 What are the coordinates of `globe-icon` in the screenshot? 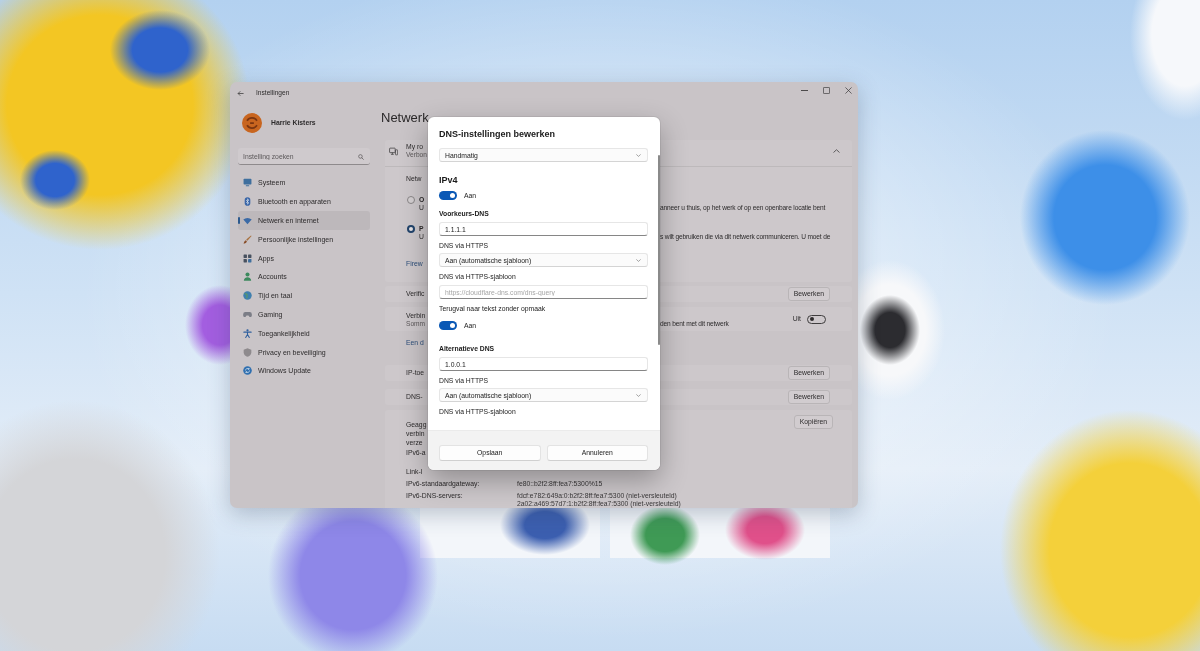 It's located at (247, 296).